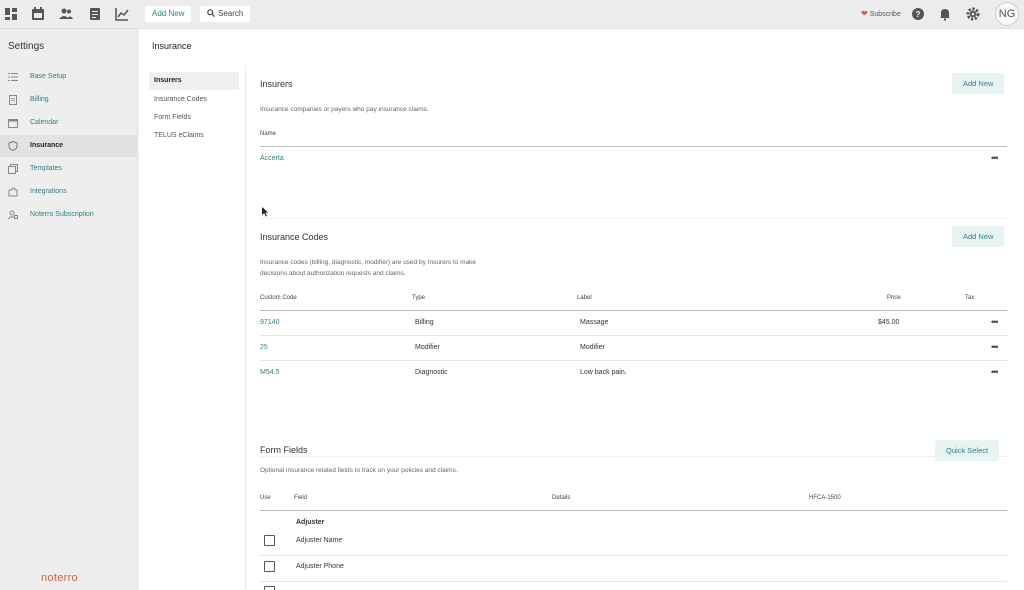  I want to click on sidebar-item-noterro-subscription: Noterro Subscription, so click(69, 215).